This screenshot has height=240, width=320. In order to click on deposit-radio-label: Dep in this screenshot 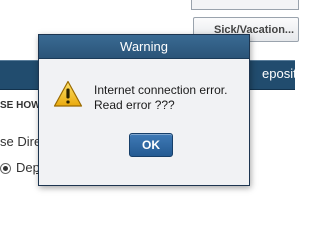, I will do `click(28, 167)`.